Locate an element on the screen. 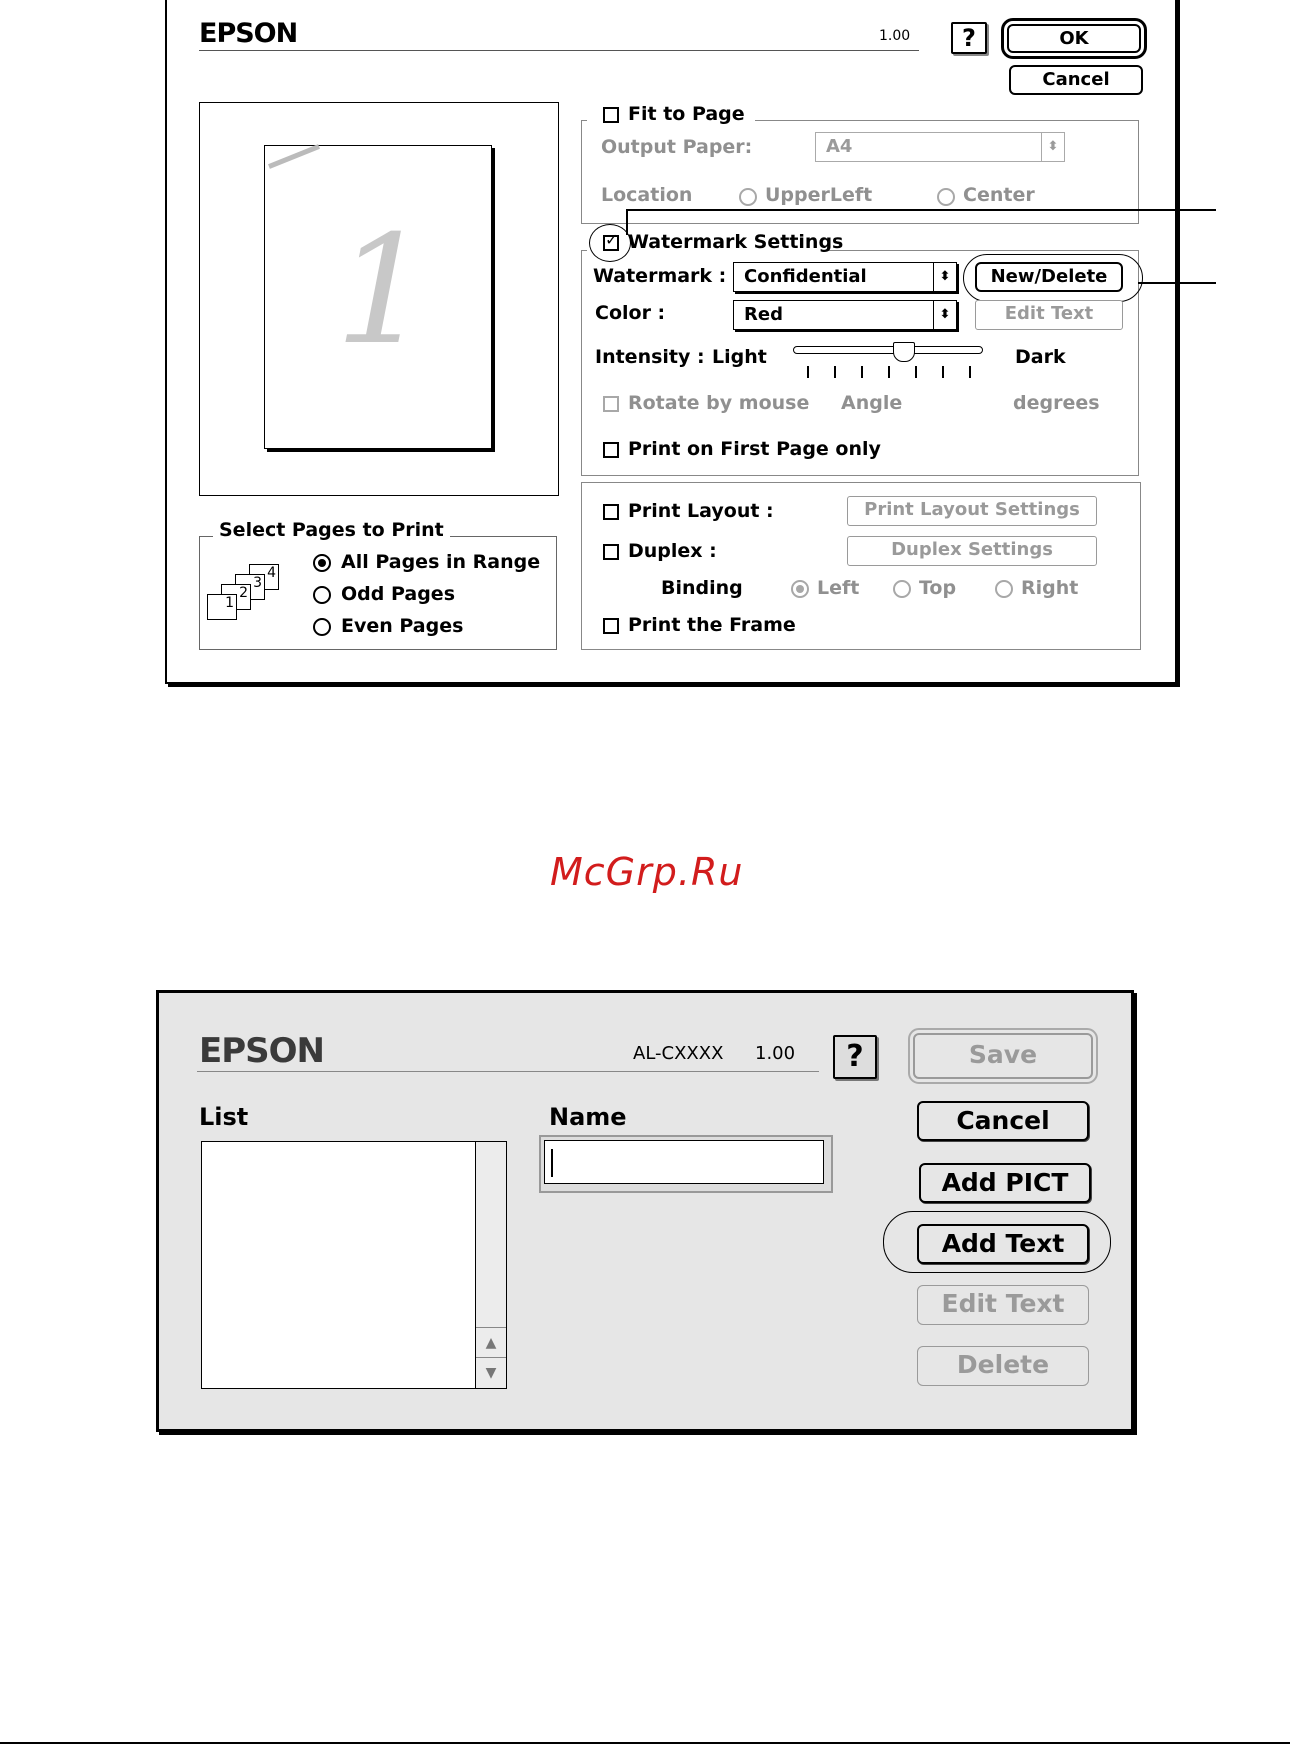 Image resolution: width=1290 pixels, height=1744 pixels. slider-track is located at coordinates (888, 350).